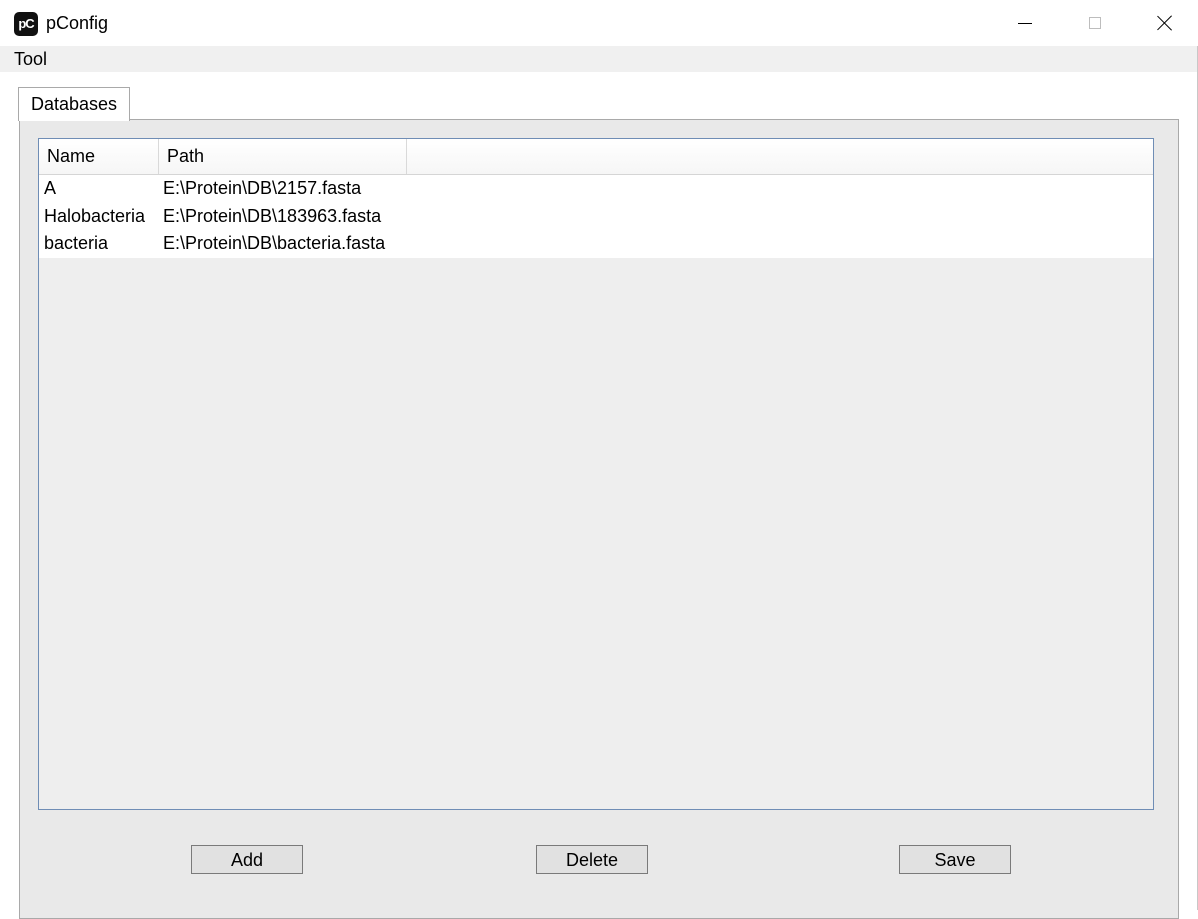 The height and width of the screenshot is (919, 1198). What do you see at coordinates (274, 243) in the screenshot?
I see `cell-path: E:\Protein\DB\bacteria.fasta` at bounding box center [274, 243].